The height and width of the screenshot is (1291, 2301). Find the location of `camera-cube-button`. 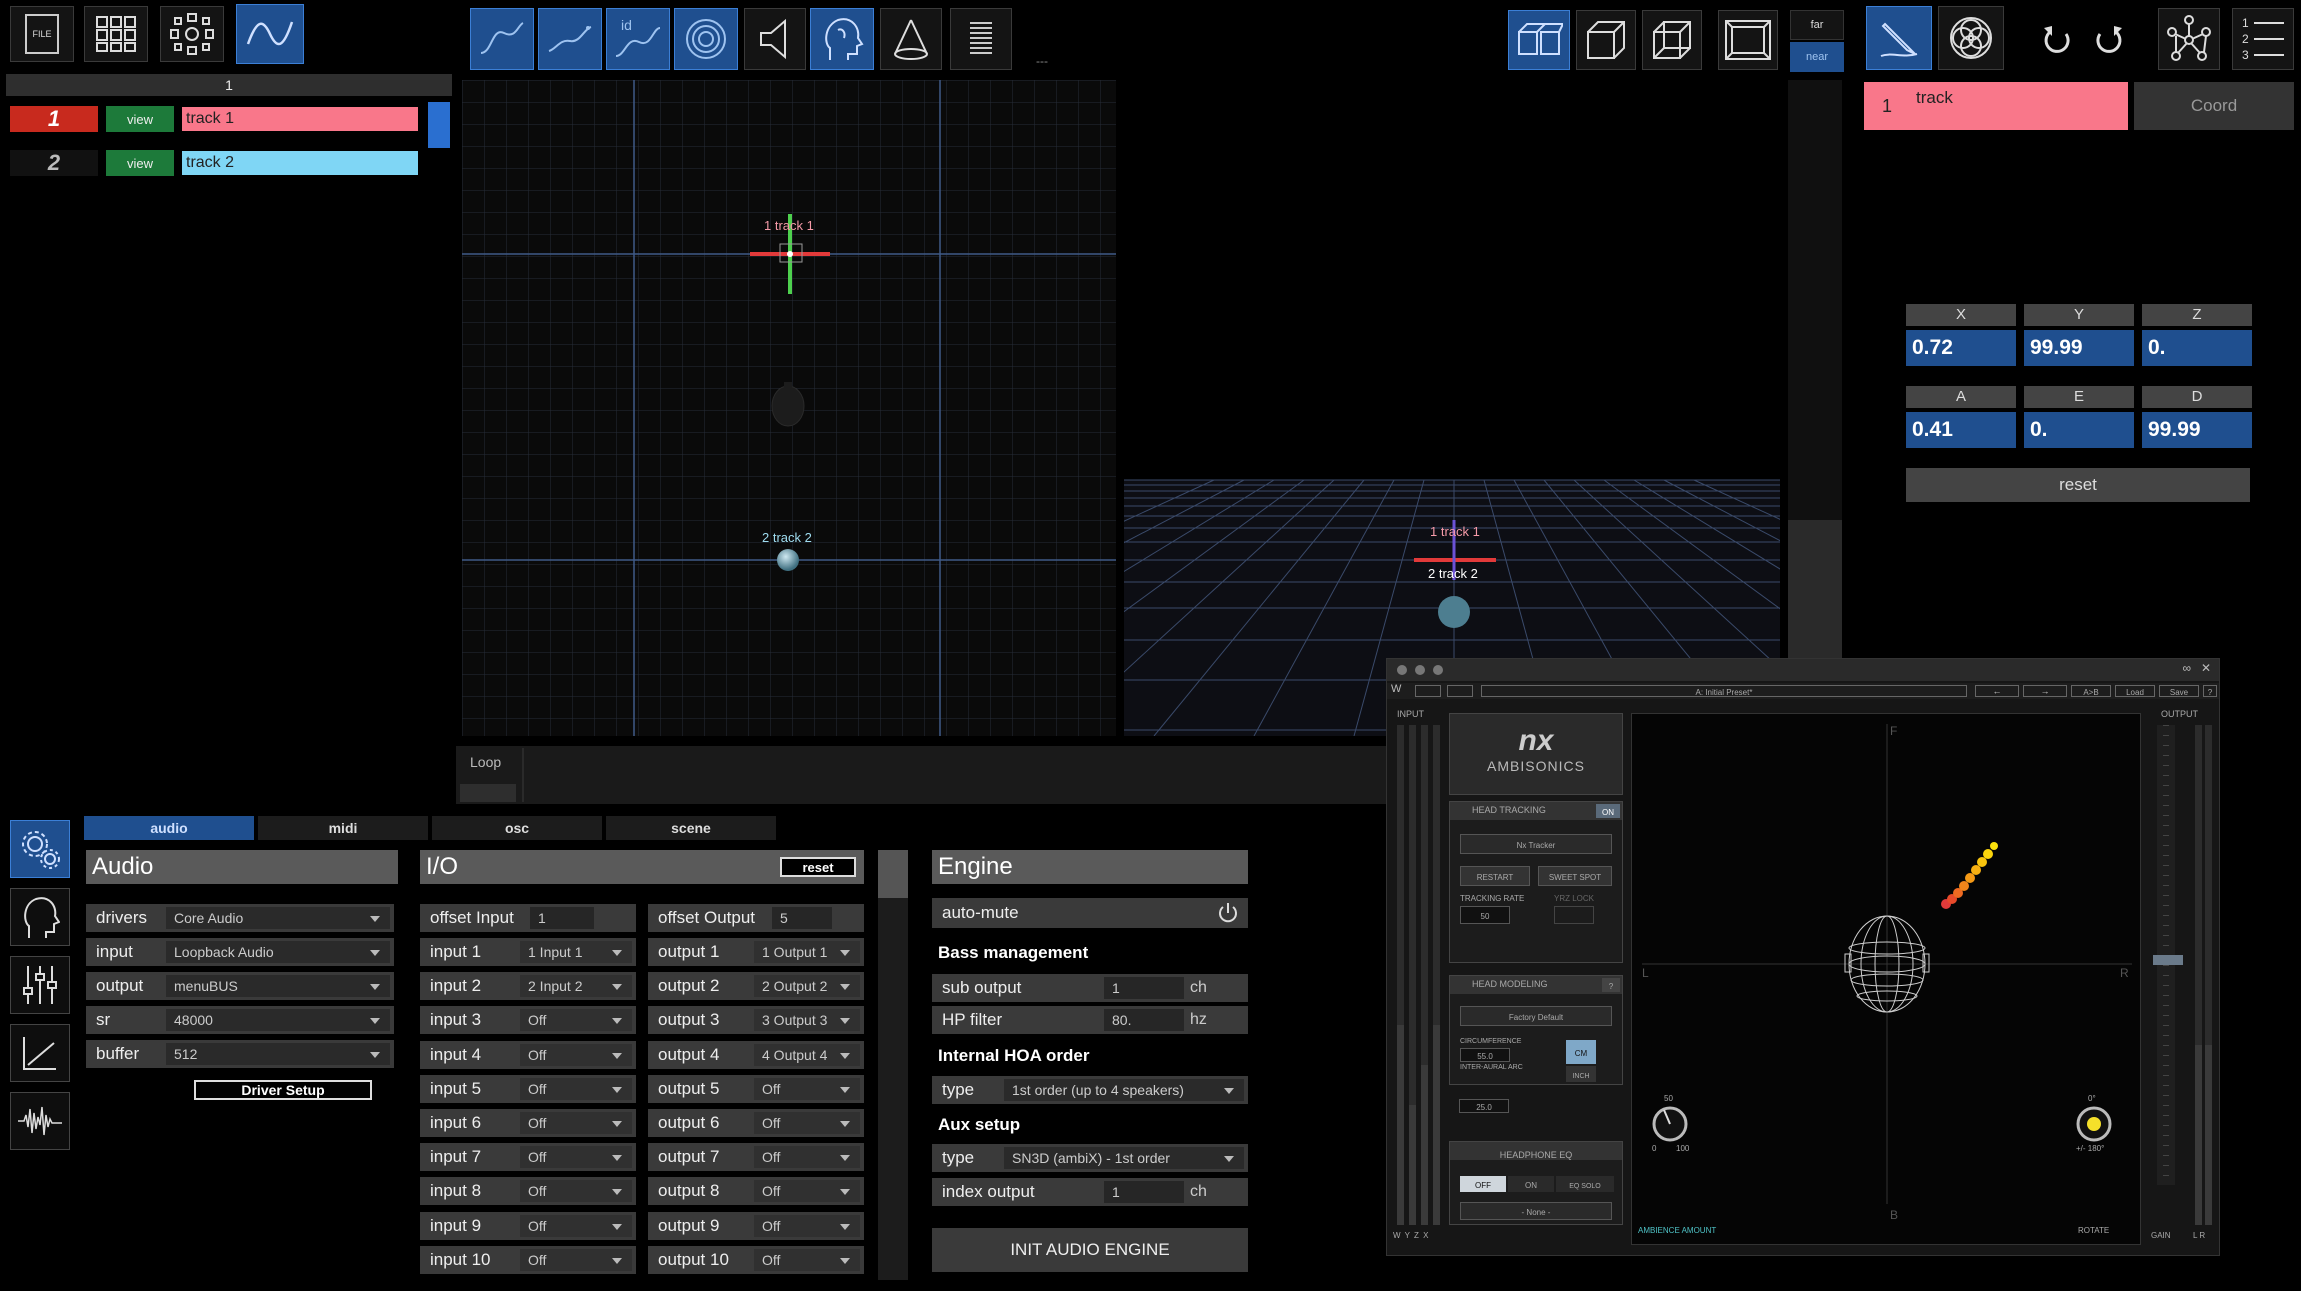

camera-cube-button is located at coordinates (1606, 40).